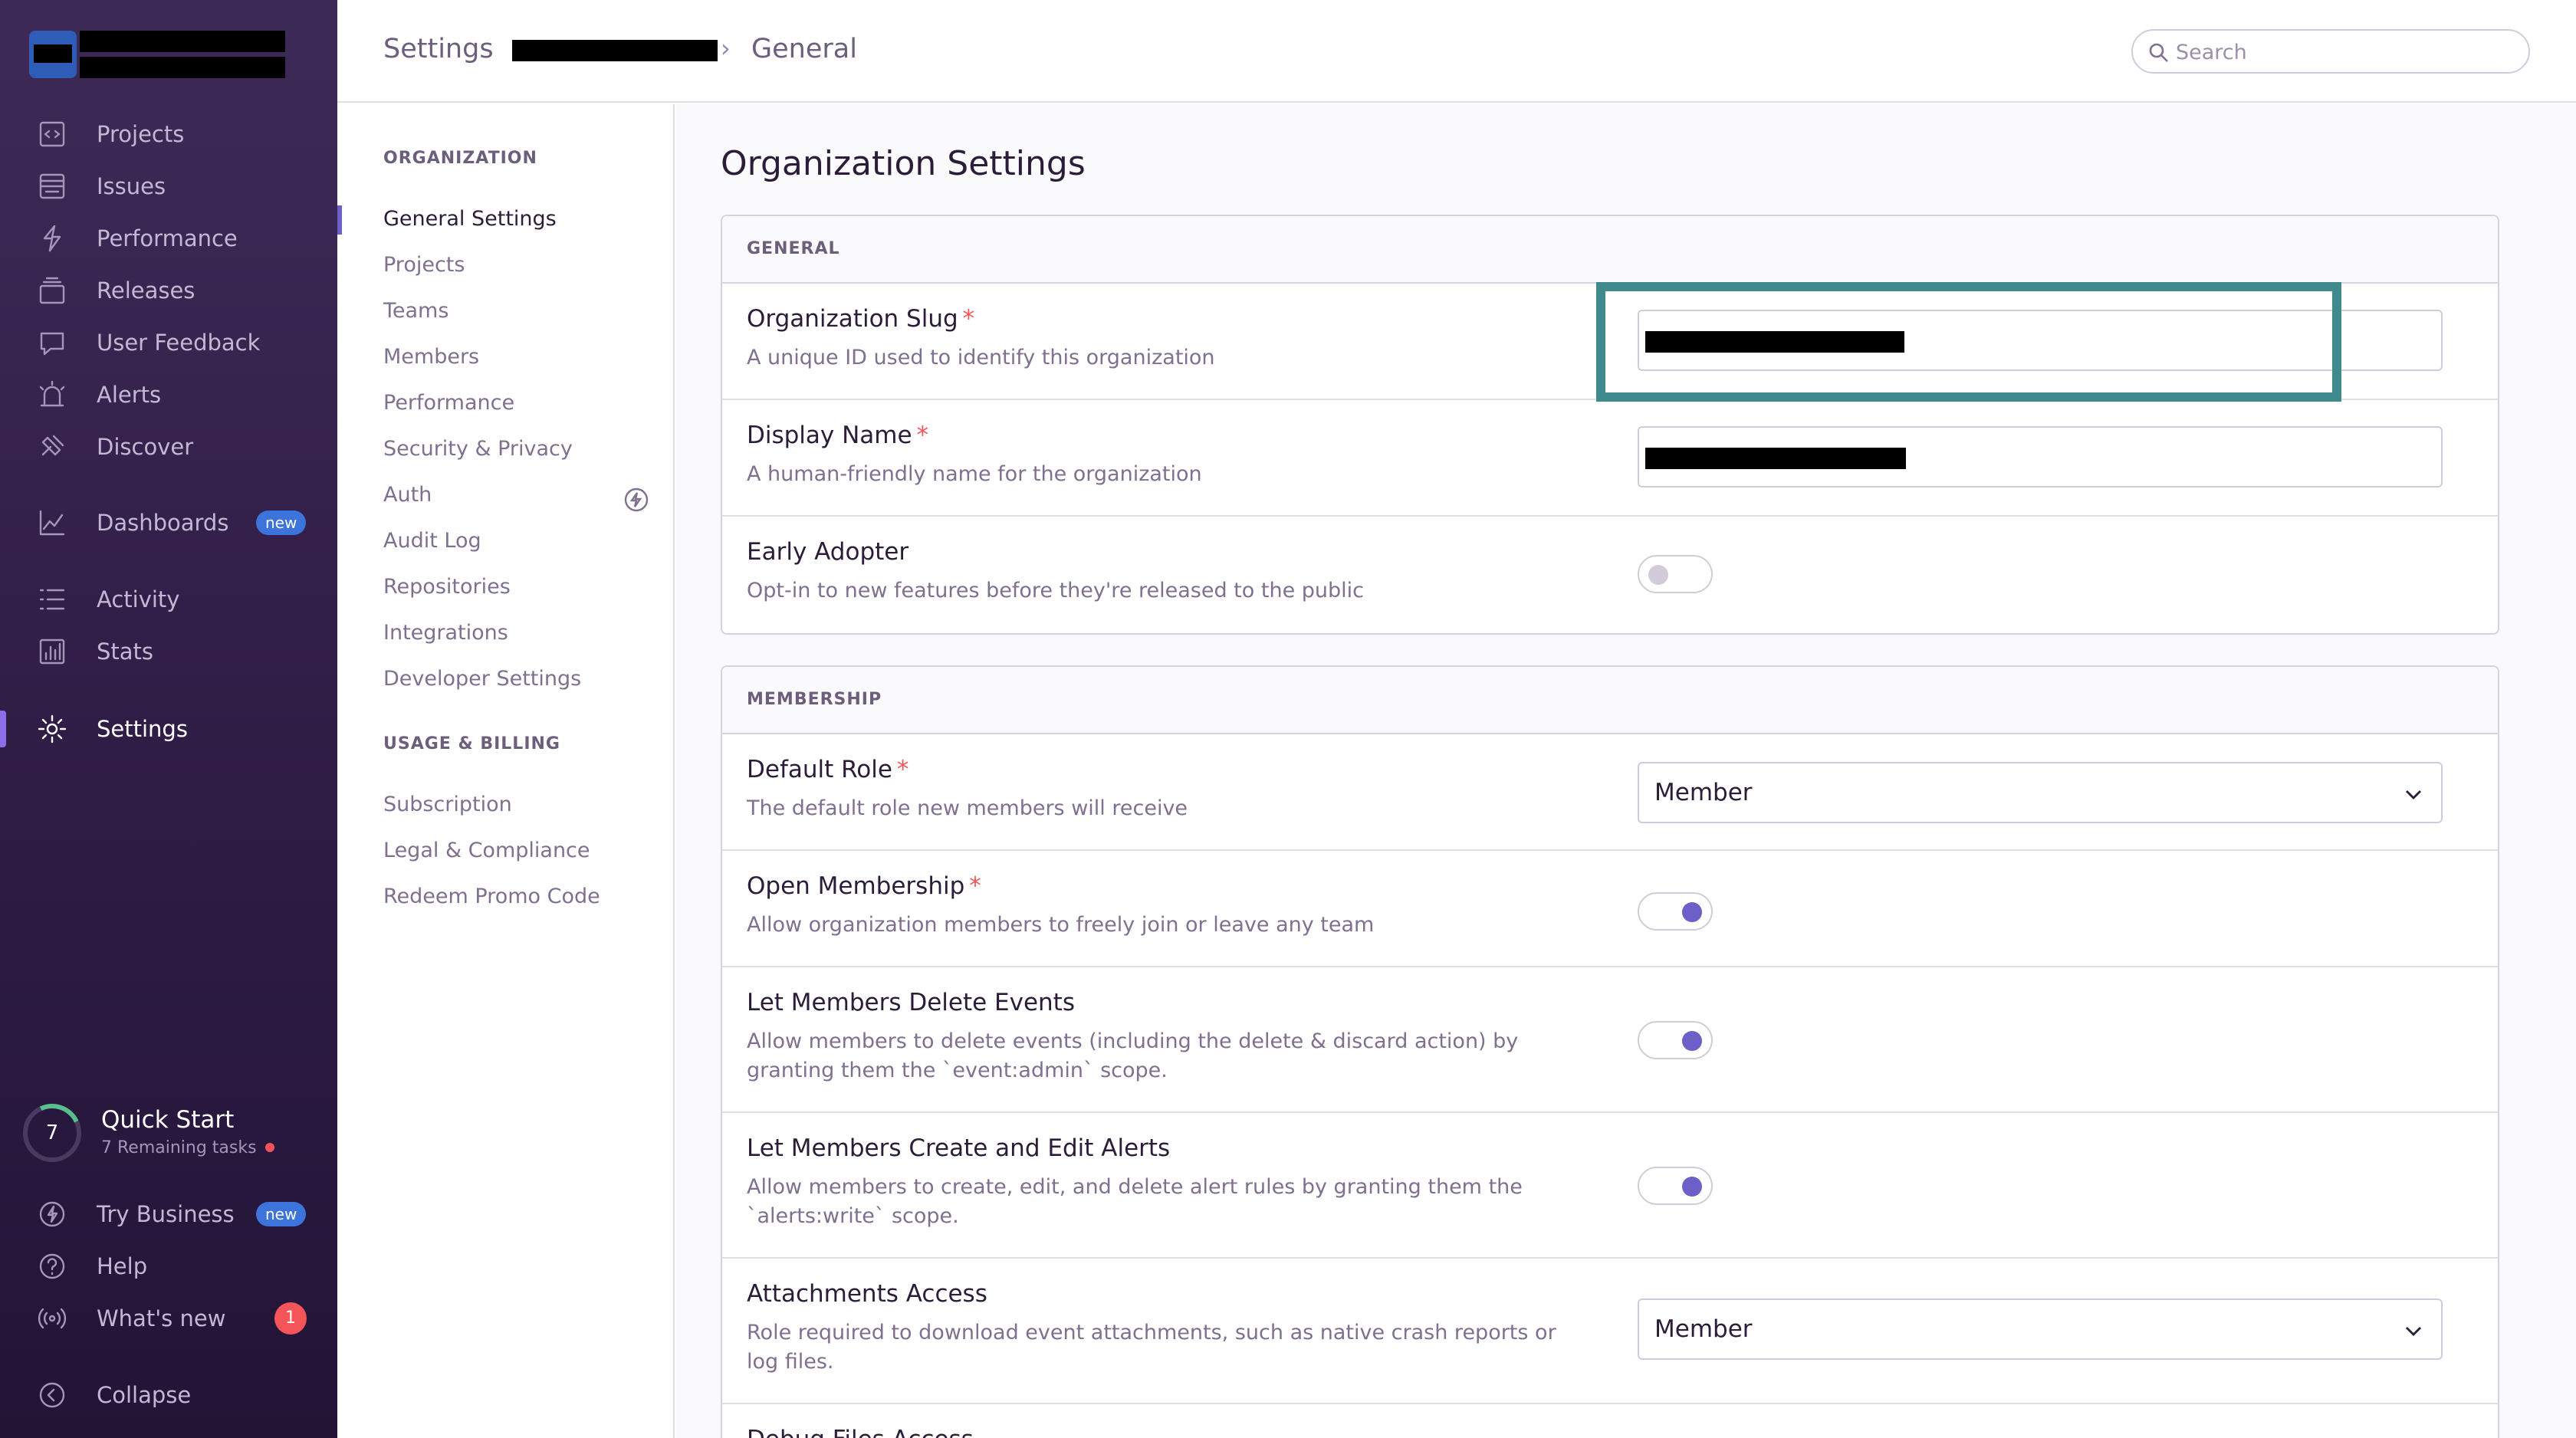 This screenshot has height=1438, width=2576. I want to click on sidebar-item-user-feedback: User Feedback, so click(169, 343).